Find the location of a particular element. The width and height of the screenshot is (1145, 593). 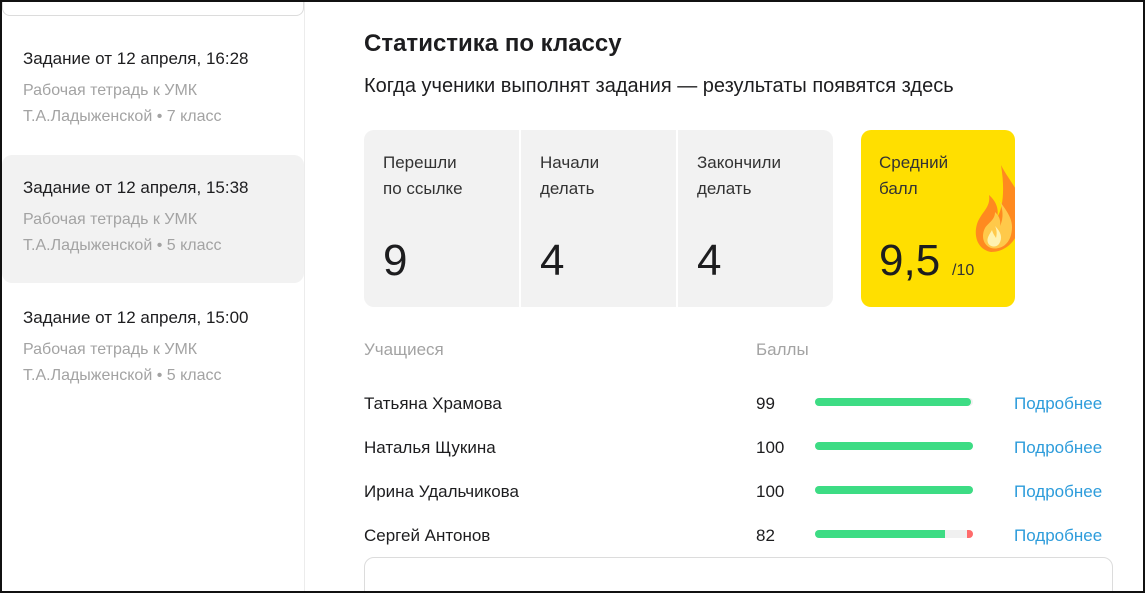

stat-card-started: Начали делать 4 is located at coordinates (598, 218).